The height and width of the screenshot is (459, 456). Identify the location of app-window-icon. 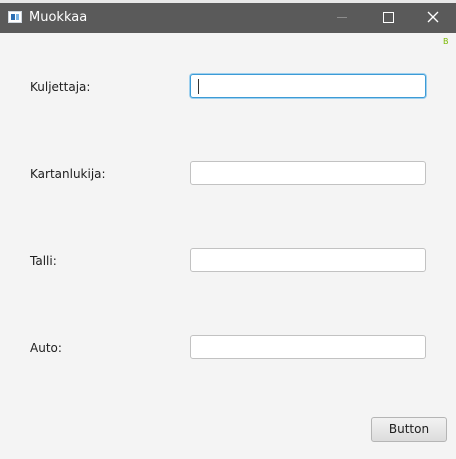
(15, 17).